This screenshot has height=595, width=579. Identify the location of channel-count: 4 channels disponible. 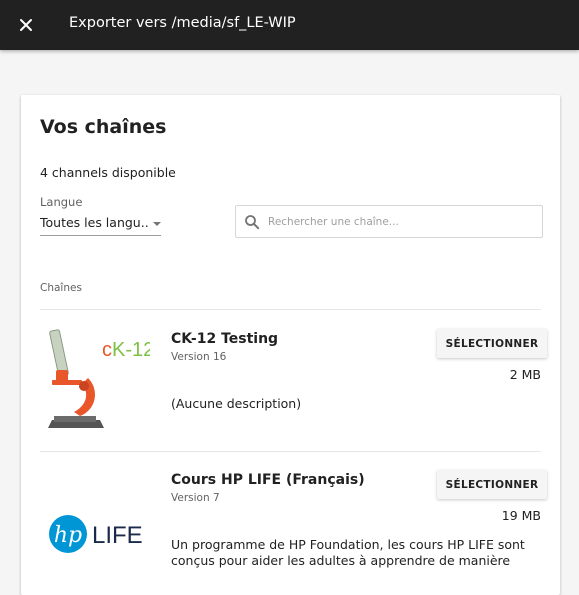
(108, 172).